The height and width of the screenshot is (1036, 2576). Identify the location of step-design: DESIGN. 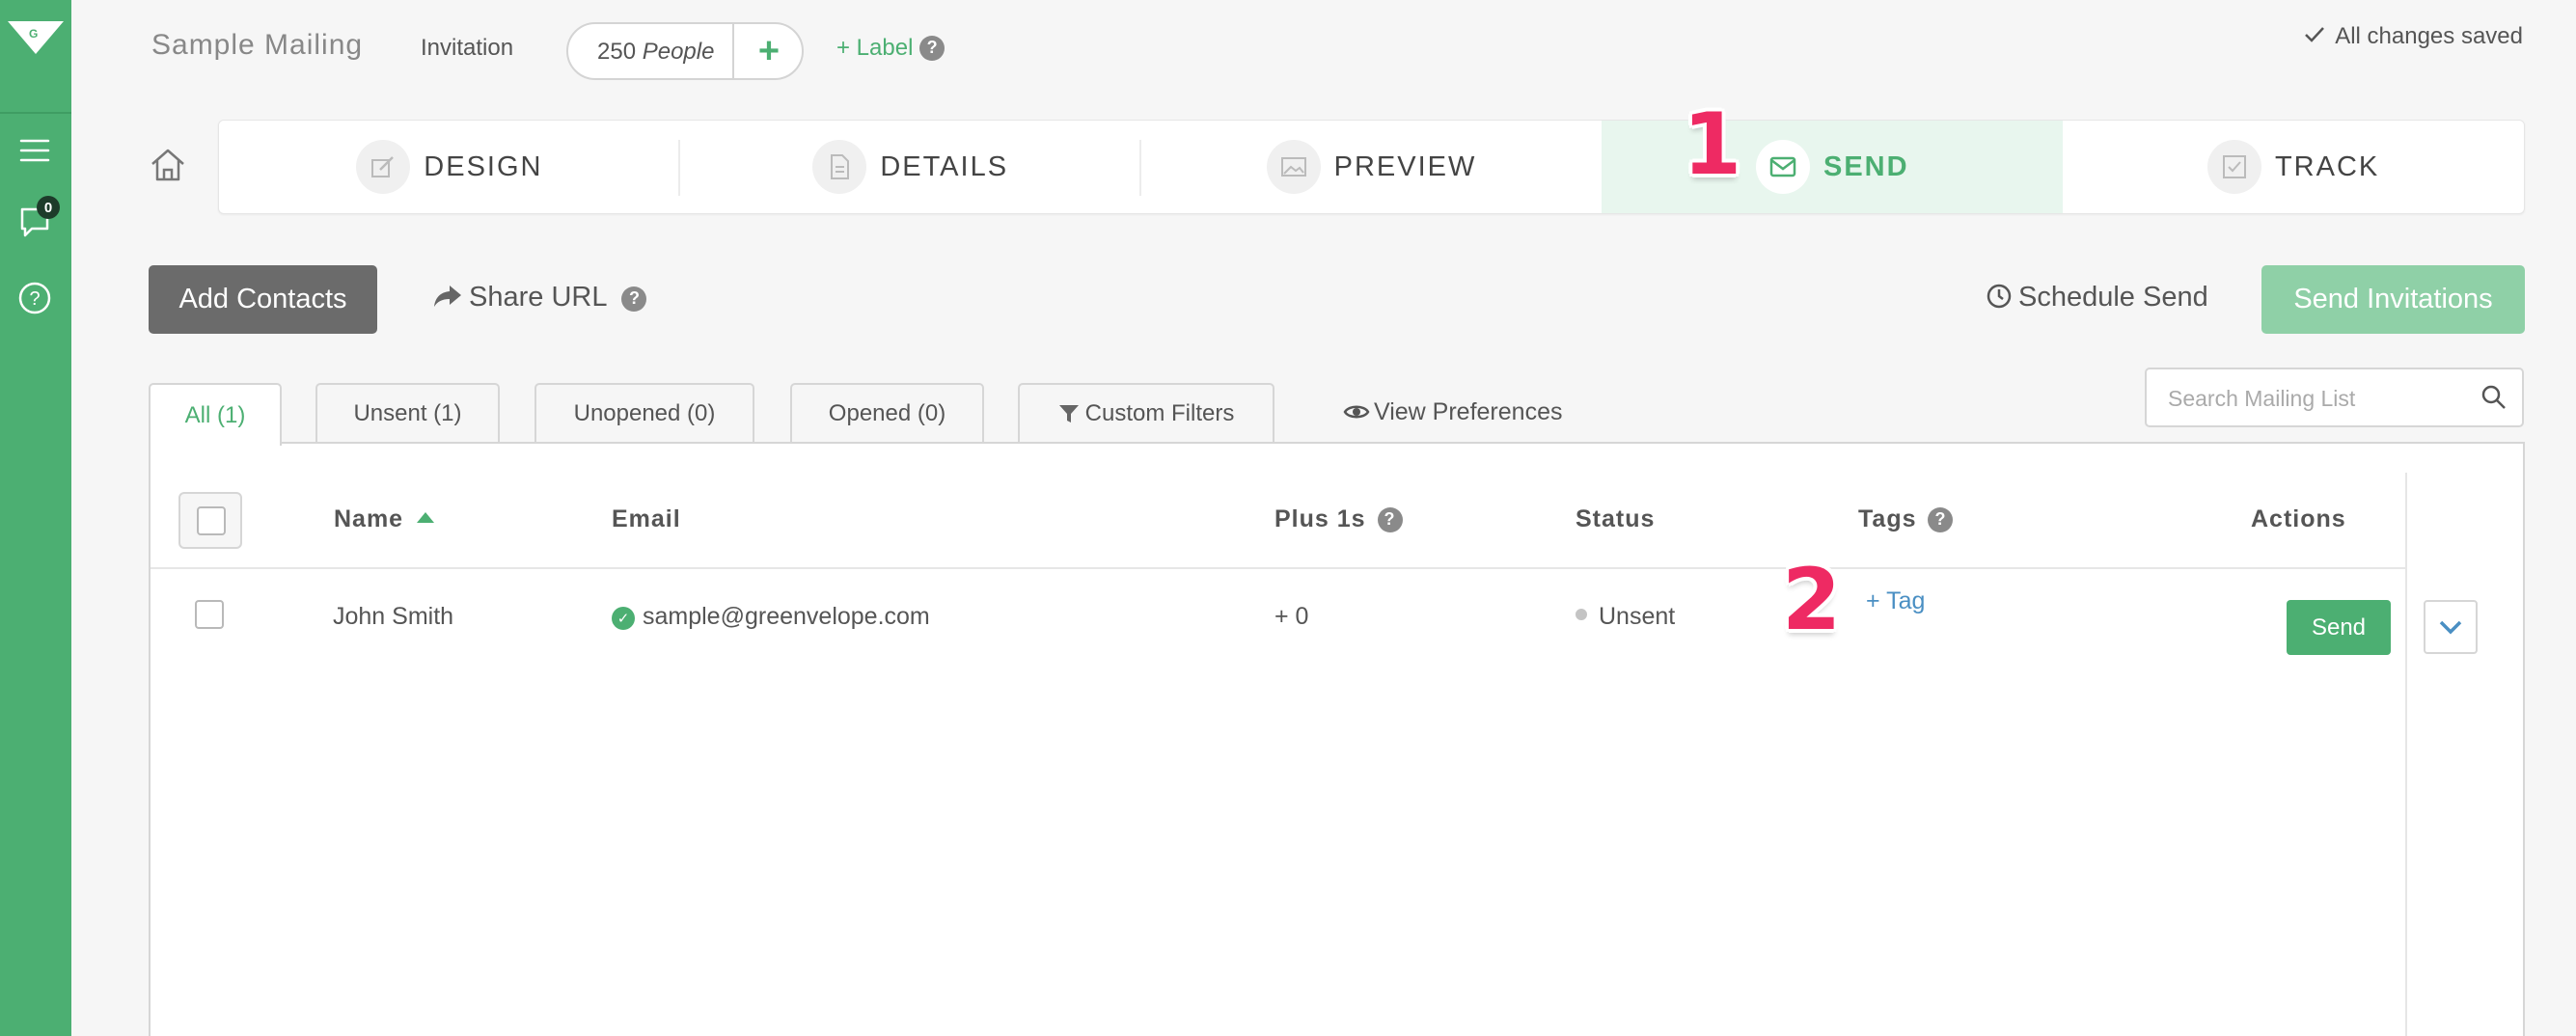
(450, 167).